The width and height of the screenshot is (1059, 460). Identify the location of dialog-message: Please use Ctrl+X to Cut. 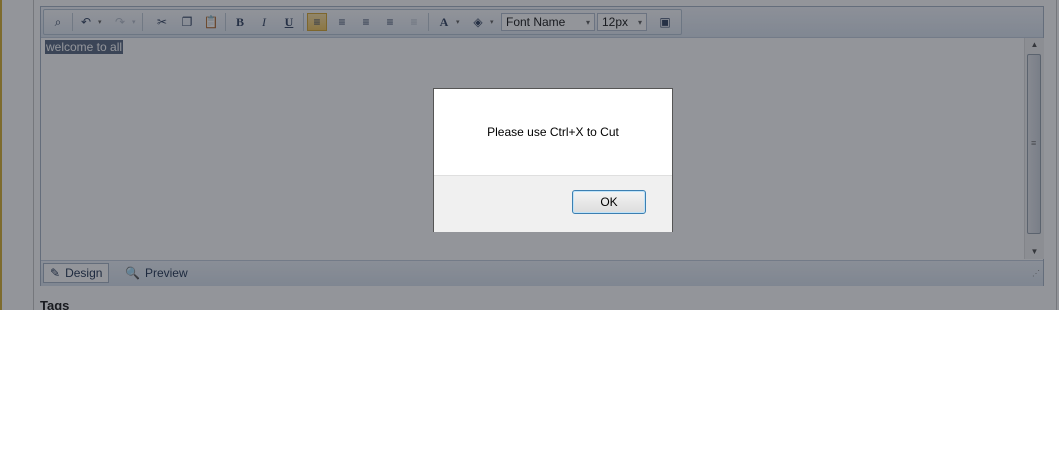
(553, 132).